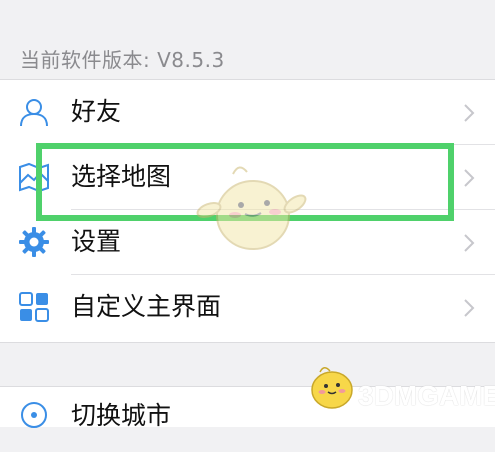  Describe the element at coordinates (96, 111) in the screenshot. I see `menu-item-label: 好友` at that location.